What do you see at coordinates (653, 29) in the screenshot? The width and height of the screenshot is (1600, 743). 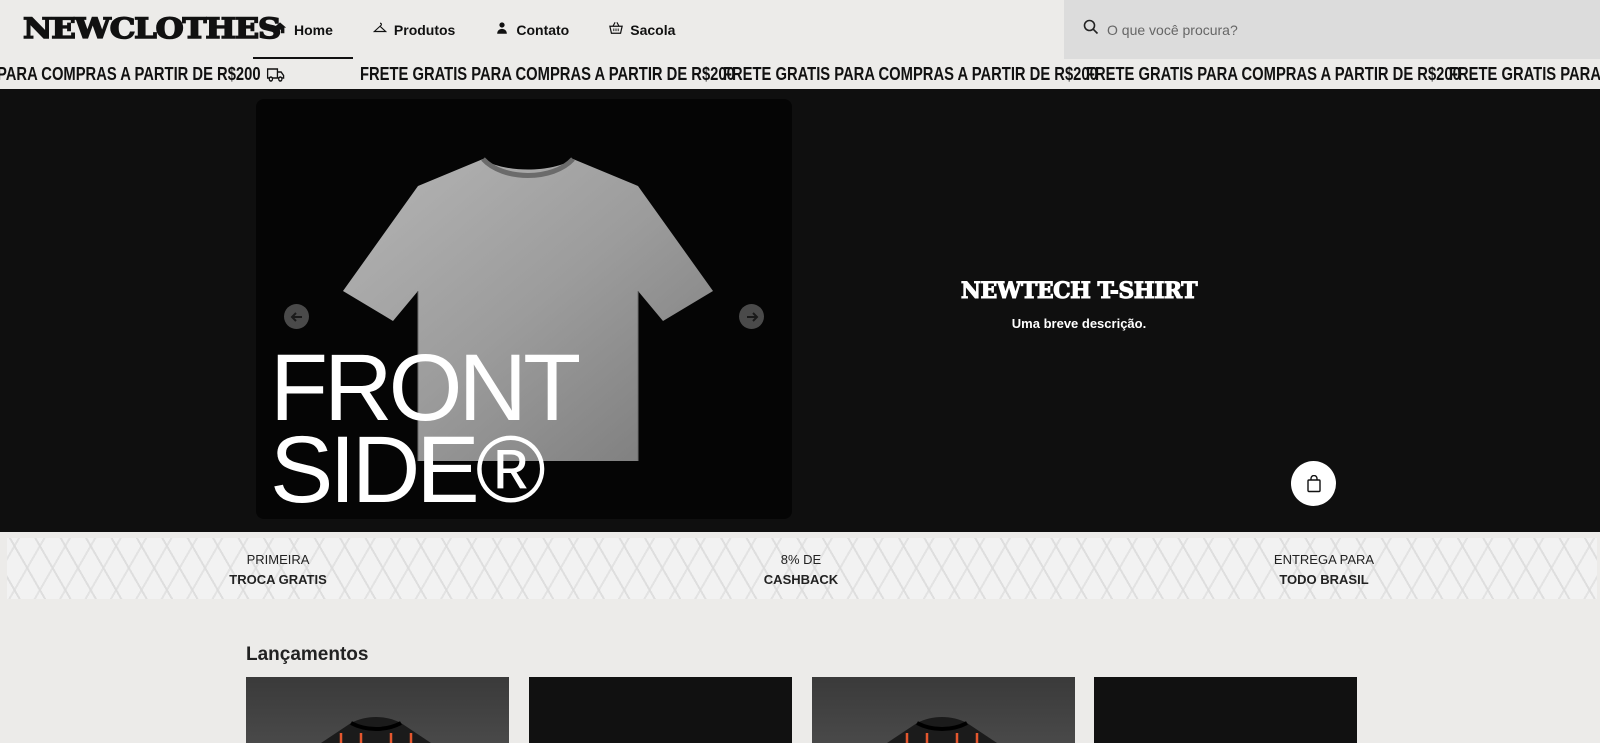 I see `nav-label: Sacola` at bounding box center [653, 29].